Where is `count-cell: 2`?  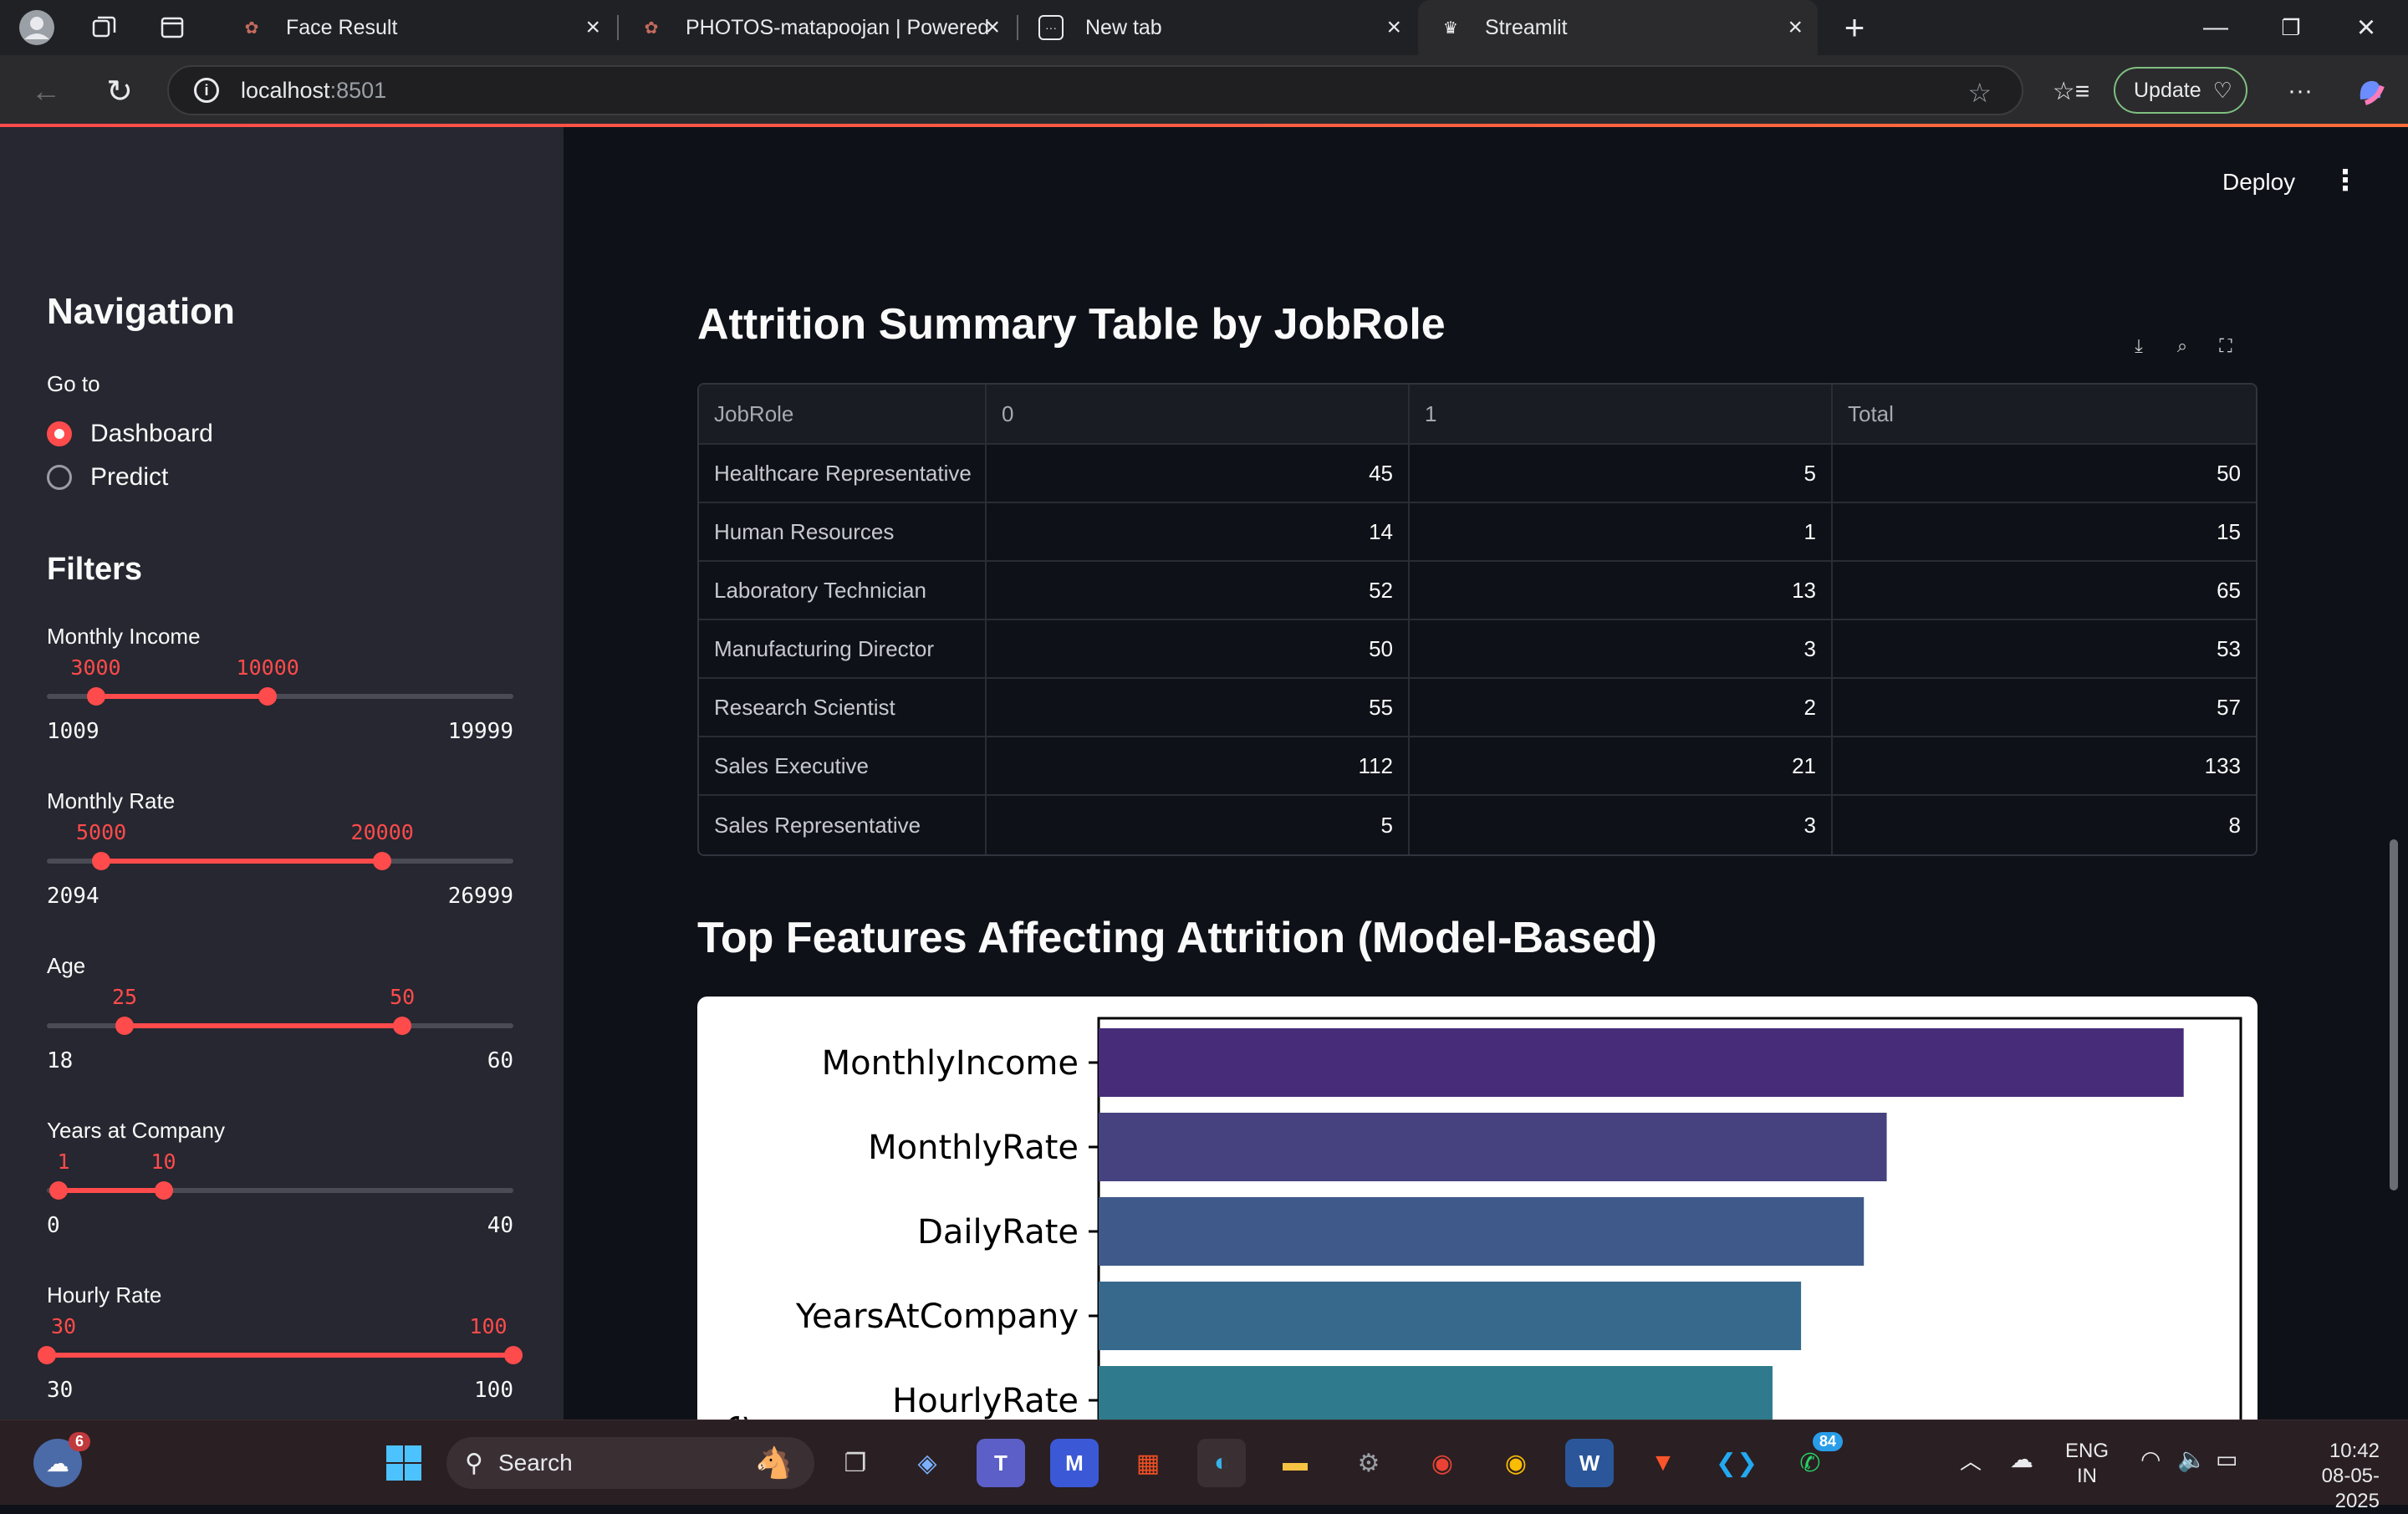 count-cell: 2 is located at coordinates (1622, 707).